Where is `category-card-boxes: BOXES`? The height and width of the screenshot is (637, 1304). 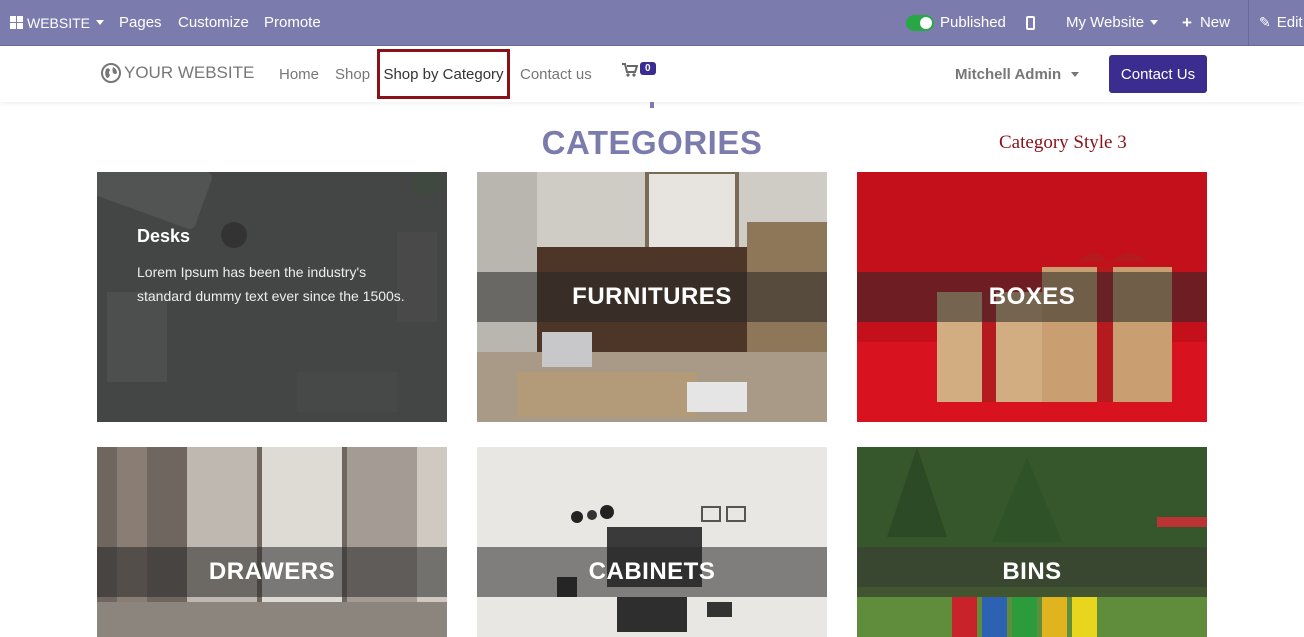
category-card-boxes: BOXES is located at coordinates (1032, 297).